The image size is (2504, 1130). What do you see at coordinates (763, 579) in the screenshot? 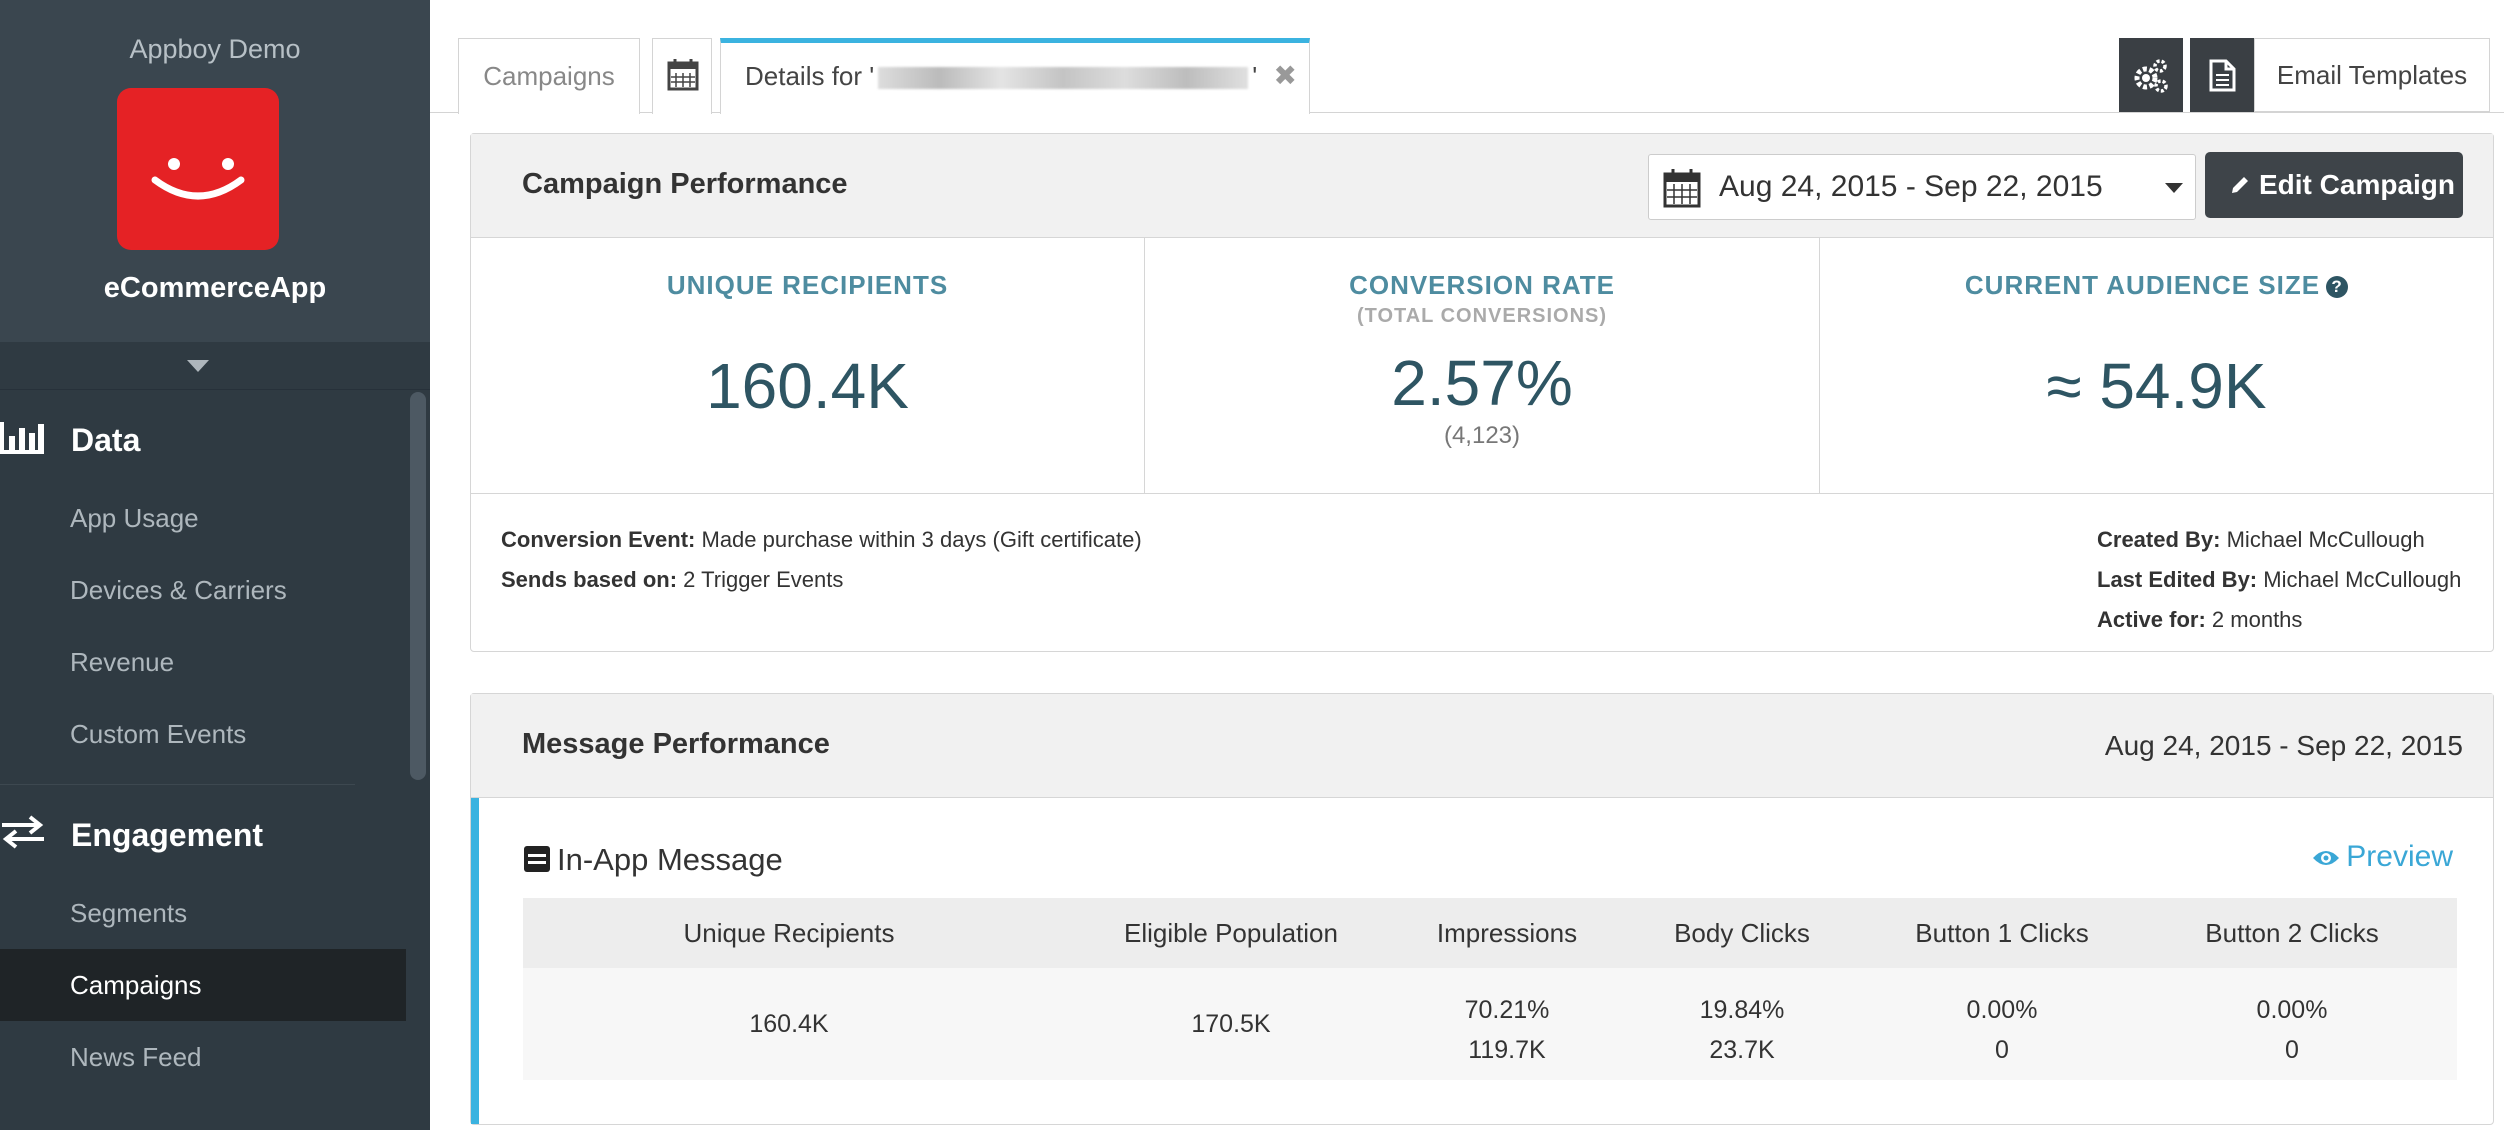
I see `sends-based-value: 2 Trigger Events` at bounding box center [763, 579].